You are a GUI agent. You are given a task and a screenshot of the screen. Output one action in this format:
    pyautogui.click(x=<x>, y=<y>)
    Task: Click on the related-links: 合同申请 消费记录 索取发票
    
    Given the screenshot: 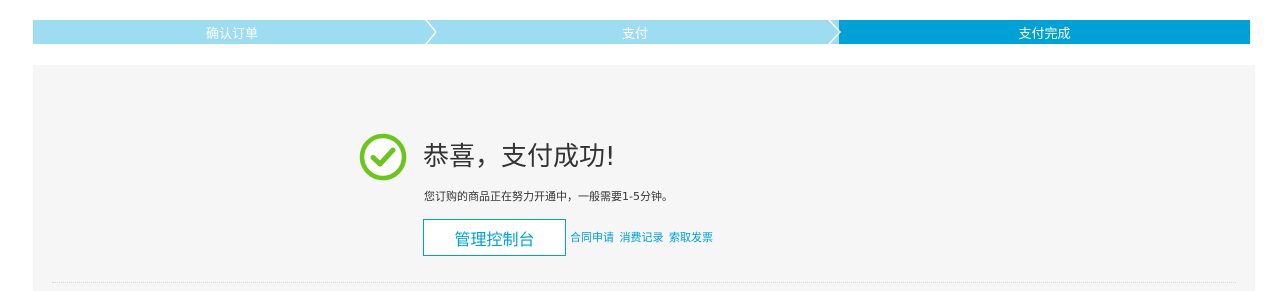 What is the action you would take?
    pyautogui.click(x=642, y=237)
    